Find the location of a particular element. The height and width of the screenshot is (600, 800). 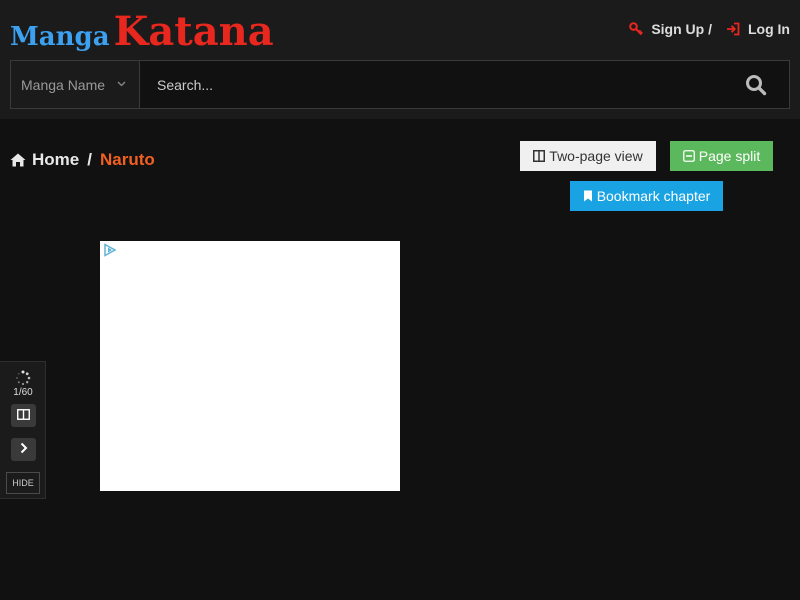

logo-text-katana: Katana is located at coordinates (193, 31).